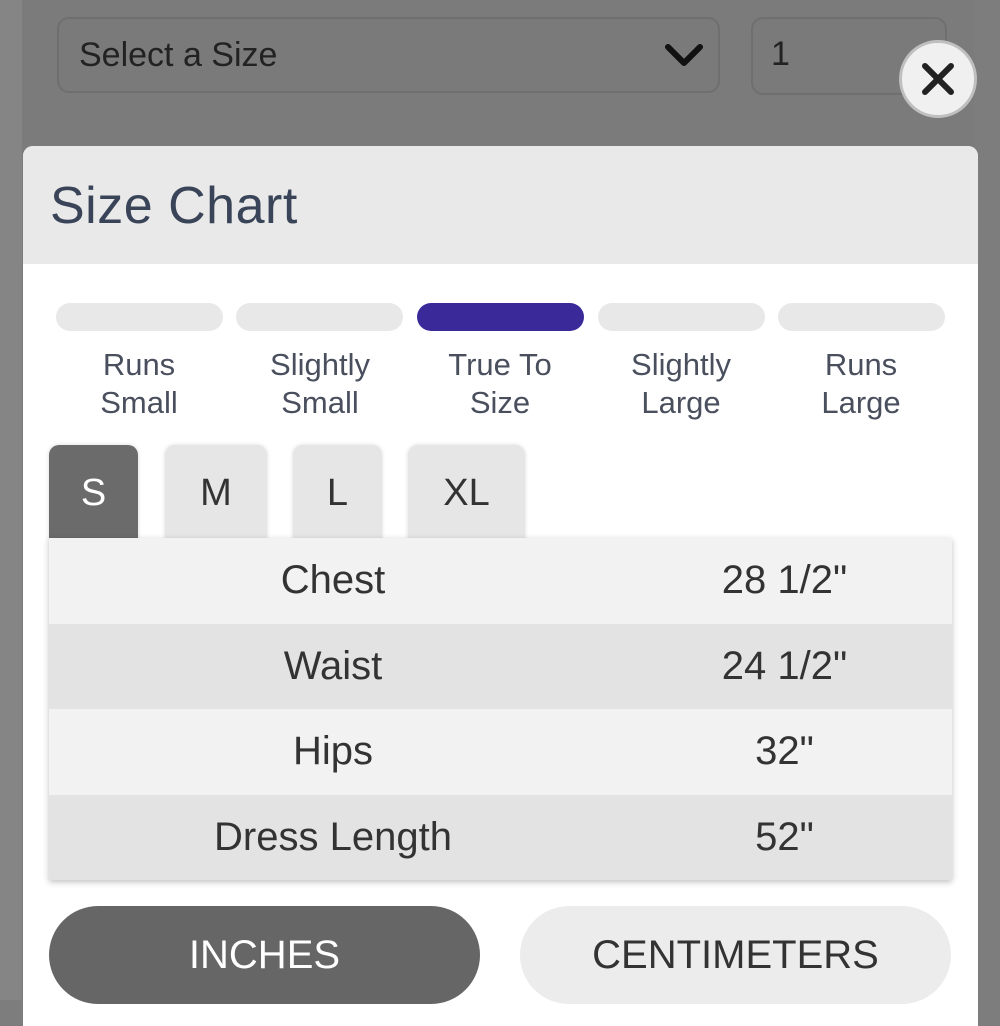 Image resolution: width=1000 pixels, height=1026 pixels. What do you see at coordinates (500, 837) in the screenshot?
I see `table-row: Dress Length 52"` at bounding box center [500, 837].